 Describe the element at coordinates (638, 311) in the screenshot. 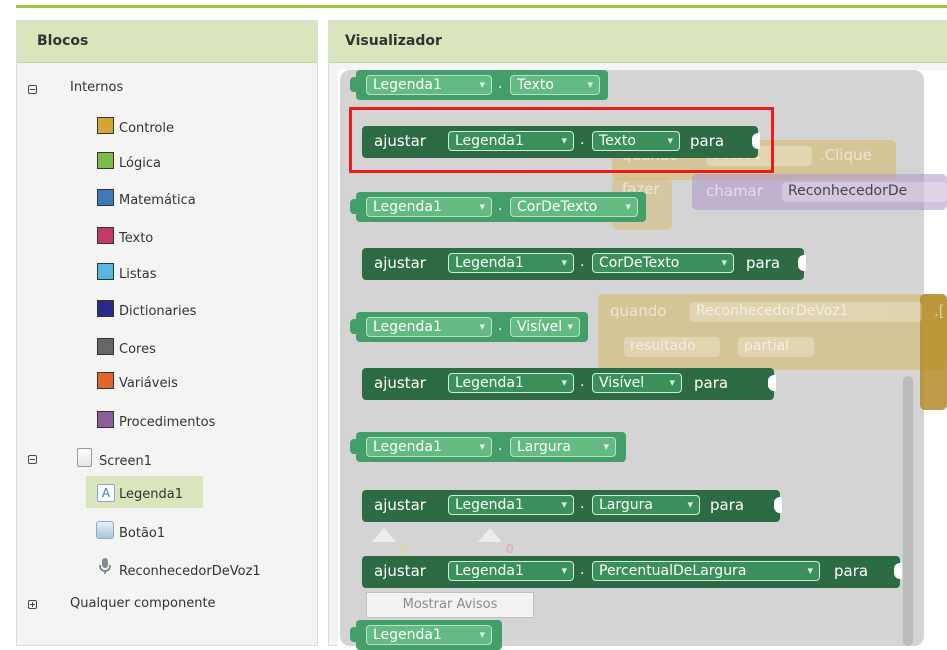

I see `ghost-when-2: quando` at that location.